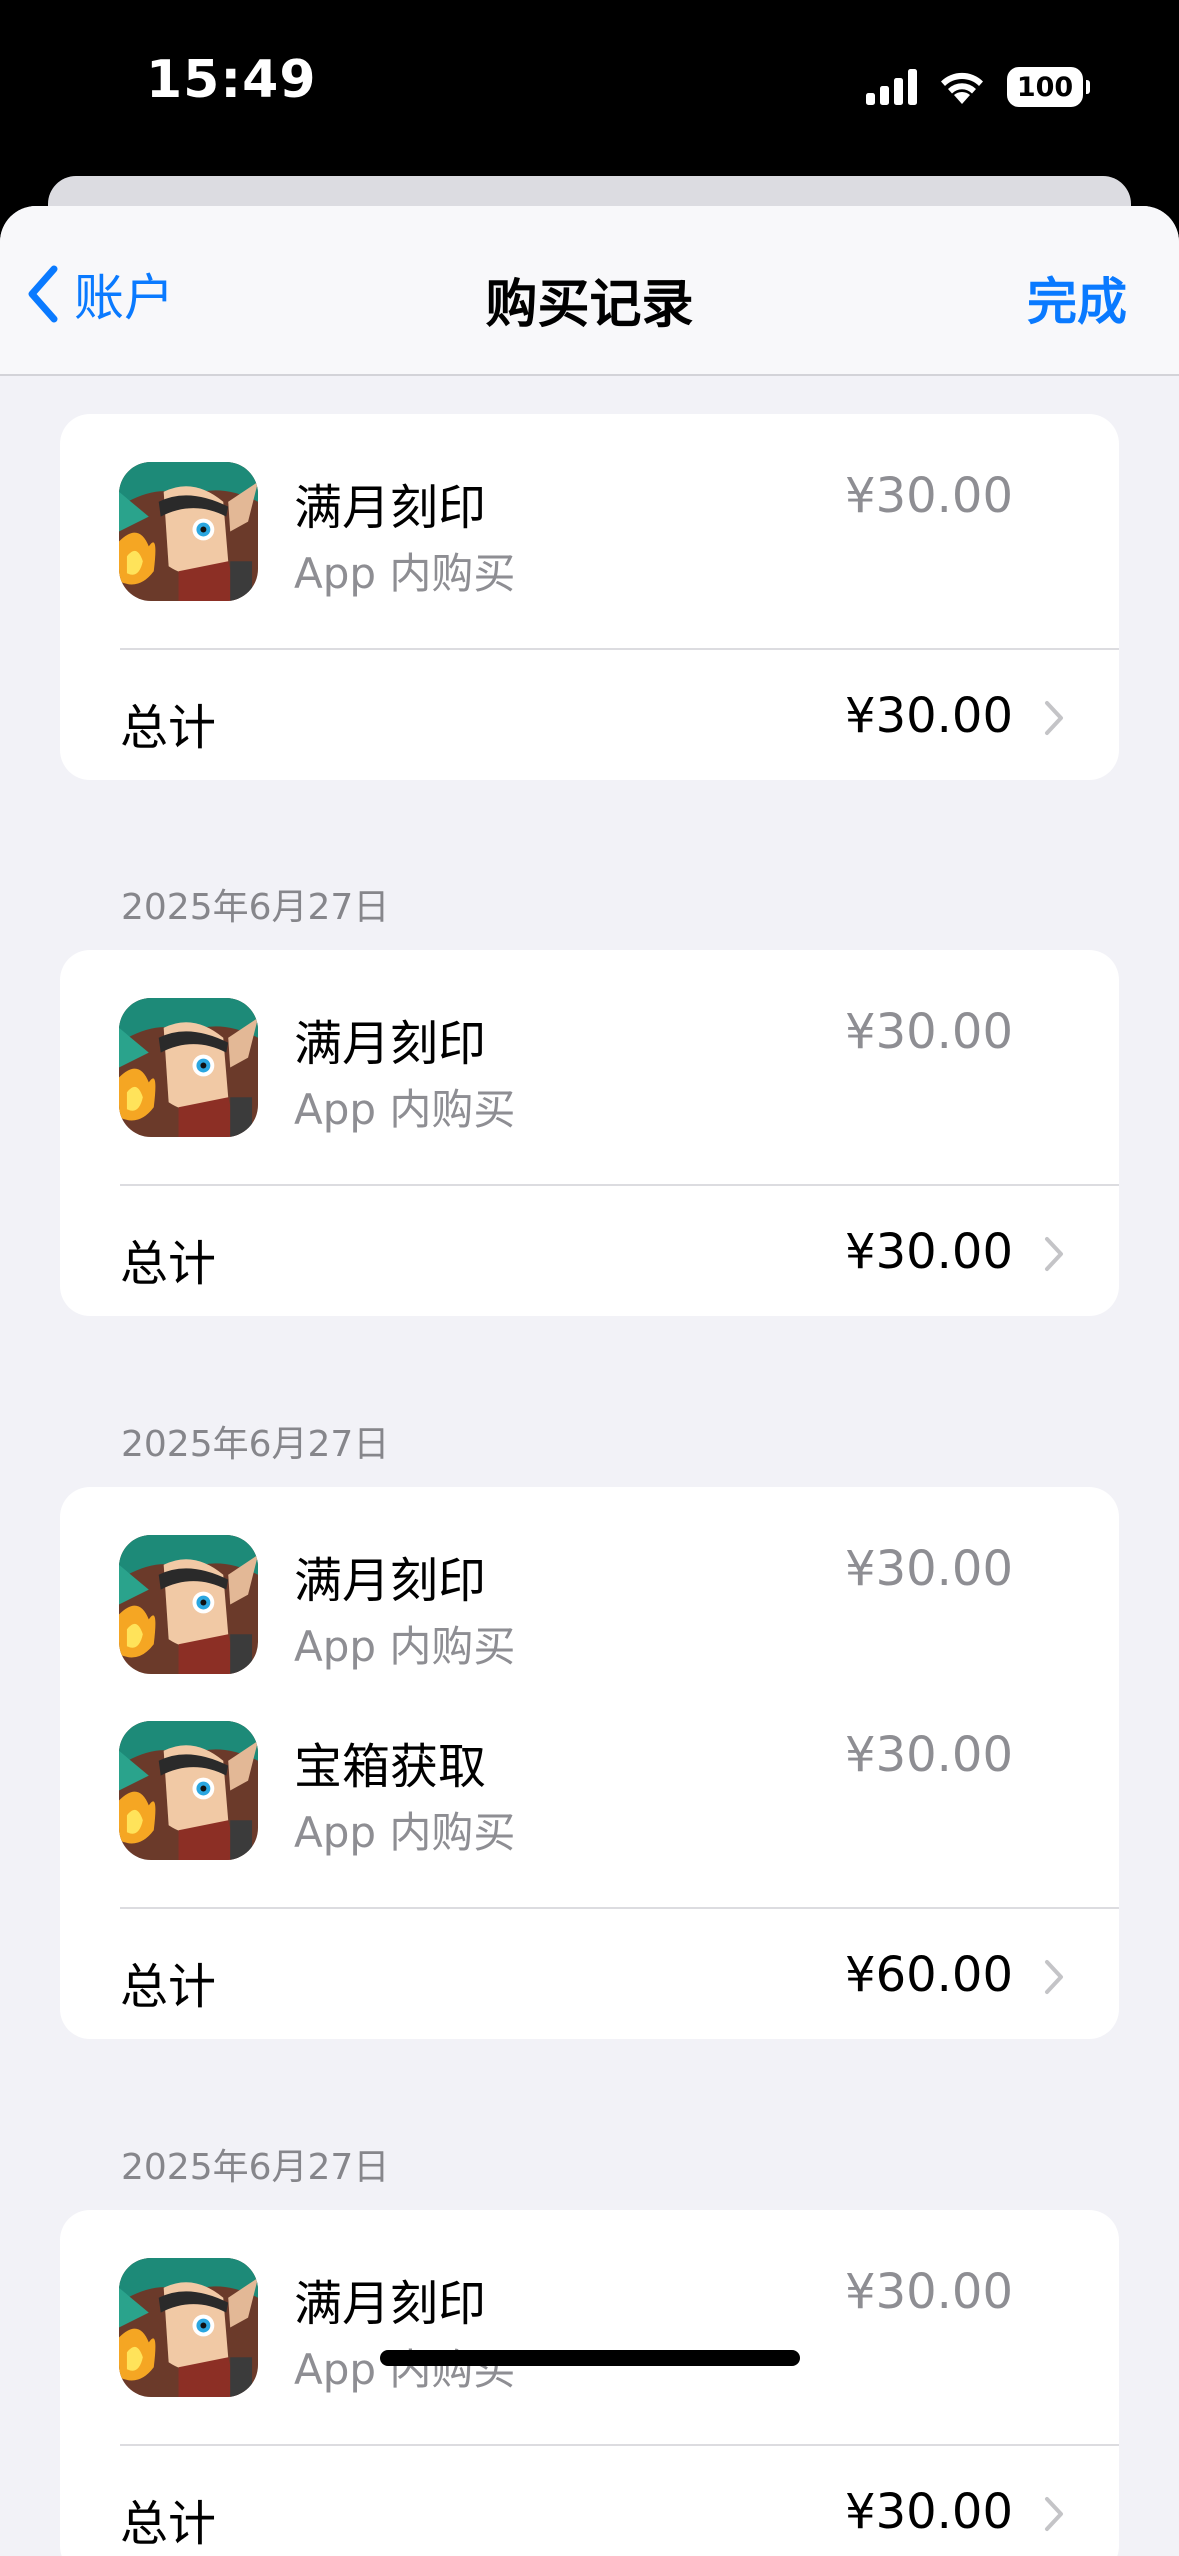  I want to click on status-icons: 100, so click(978, 87).